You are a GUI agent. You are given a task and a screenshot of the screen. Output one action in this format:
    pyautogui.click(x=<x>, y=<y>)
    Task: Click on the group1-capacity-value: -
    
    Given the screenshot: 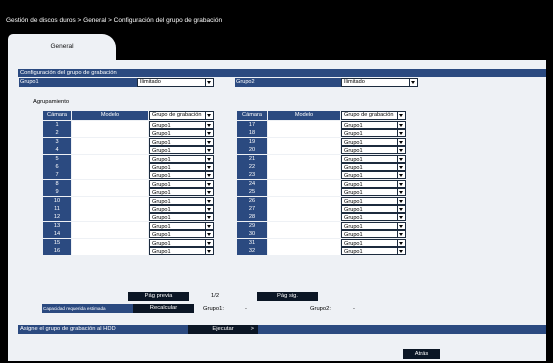 What is the action you would take?
    pyautogui.click(x=246, y=309)
    